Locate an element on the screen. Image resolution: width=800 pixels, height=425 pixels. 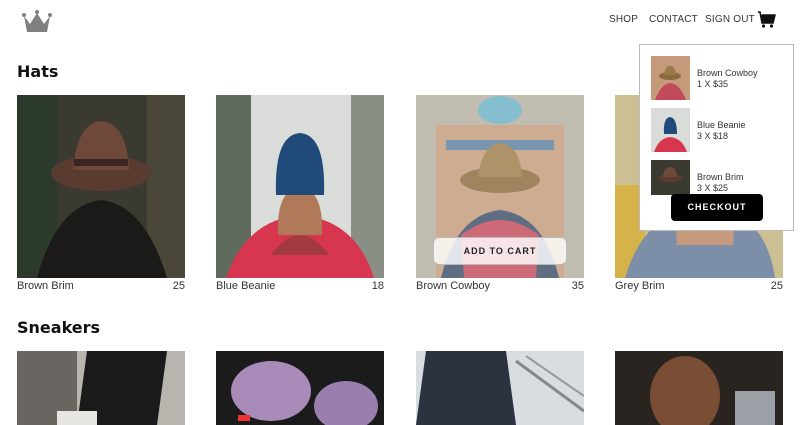
shopping-bag-icon is located at coordinates (766, 18).